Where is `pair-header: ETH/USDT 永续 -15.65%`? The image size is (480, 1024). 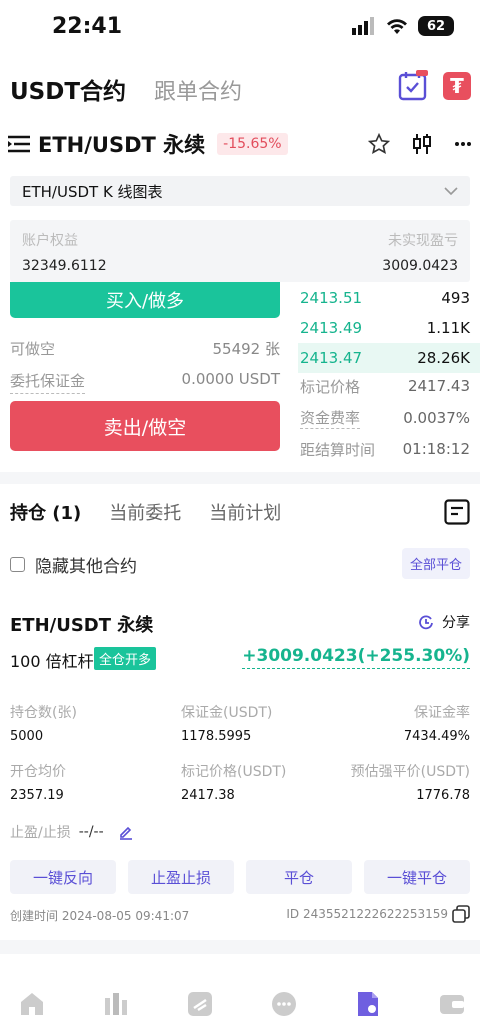
pair-header: ETH/USDT 永续 -15.65% is located at coordinates (240, 144).